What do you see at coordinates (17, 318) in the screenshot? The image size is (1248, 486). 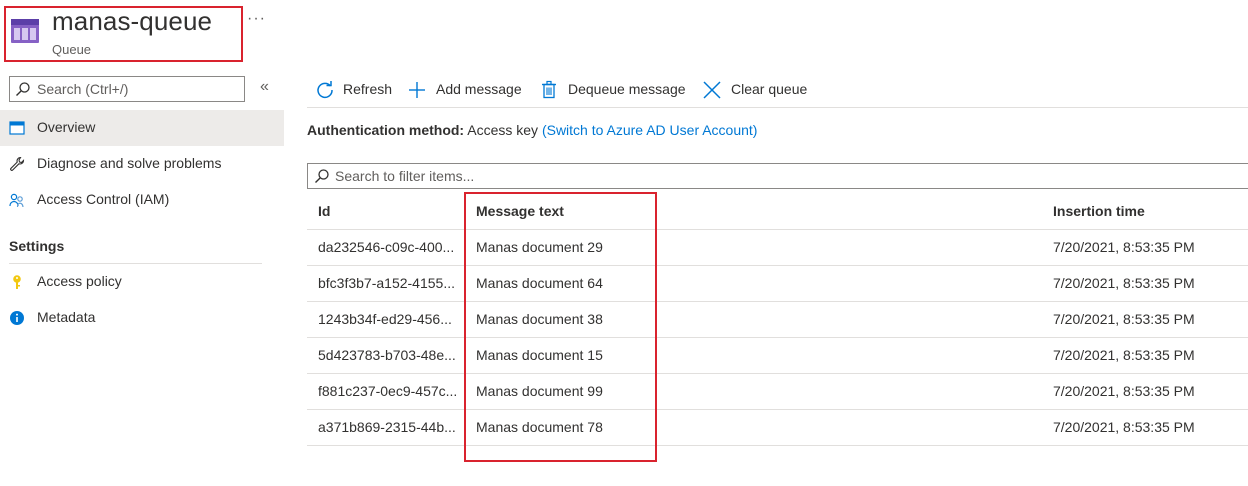 I see `info-icon` at bounding box center [17, 318].